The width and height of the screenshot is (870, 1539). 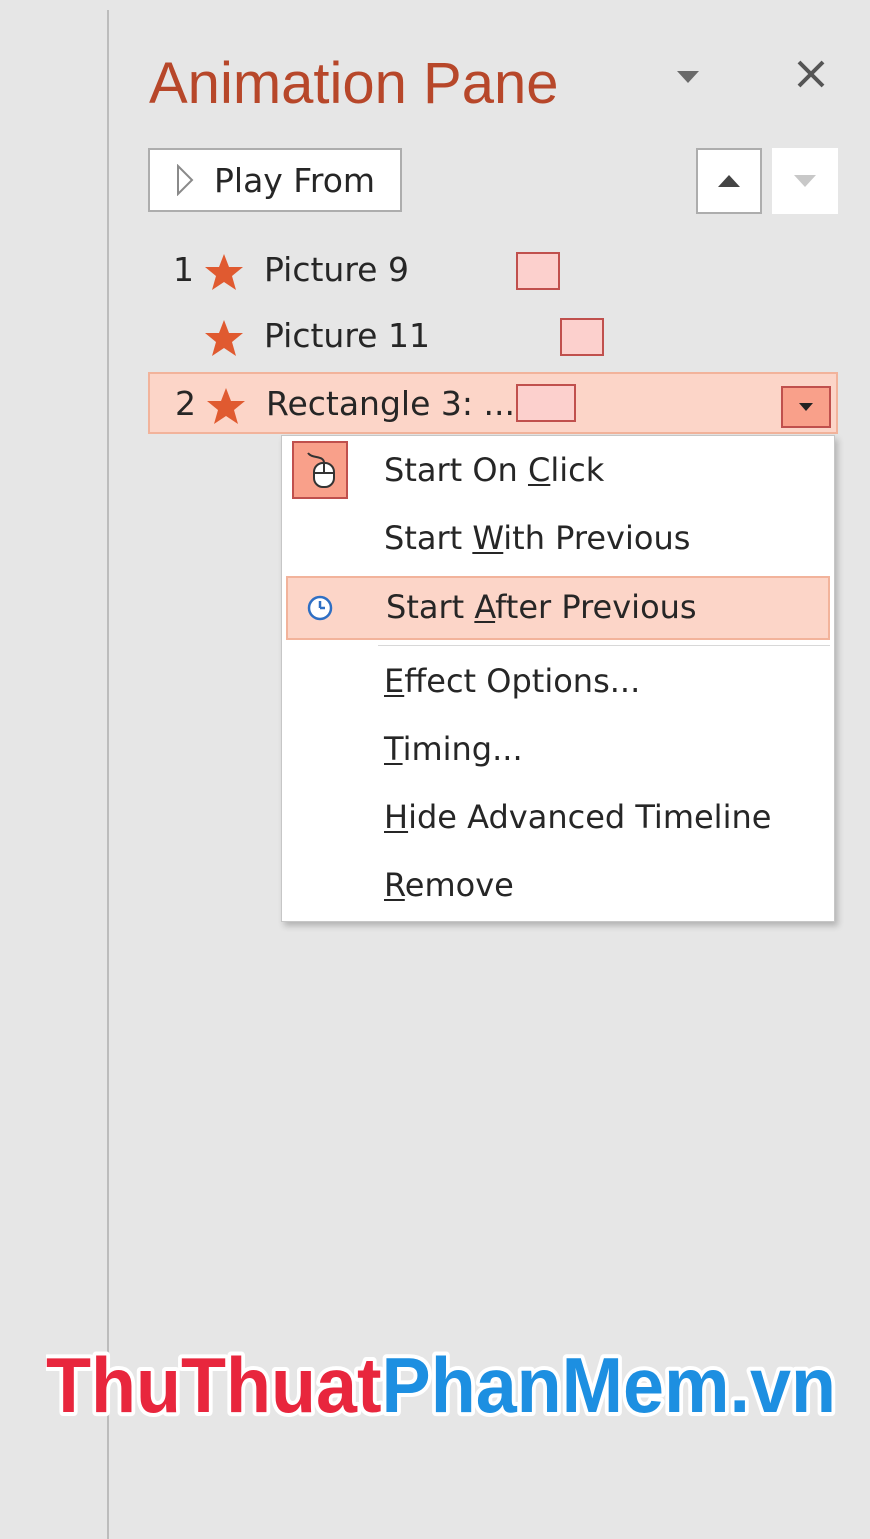 I want to click on menu-item-hide-advanced-timeline: Hide Advanced Timeline, so click(x=558, y=818).